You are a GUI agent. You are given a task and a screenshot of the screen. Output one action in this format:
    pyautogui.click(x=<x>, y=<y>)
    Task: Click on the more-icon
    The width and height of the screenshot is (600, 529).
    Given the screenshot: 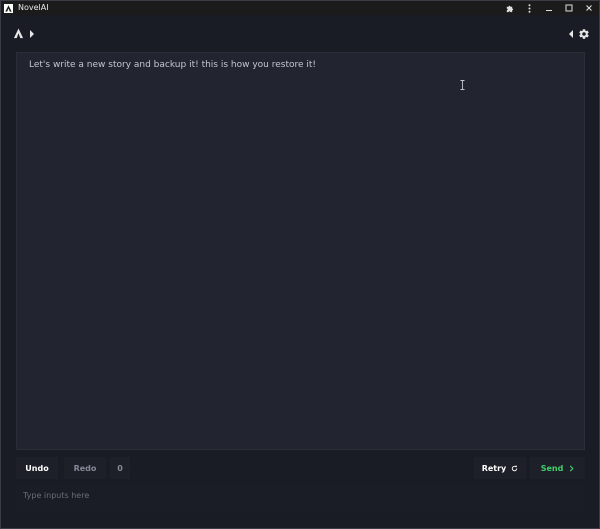 What is the action you would take?
    pyautogui.click(x=529, y=8)
    